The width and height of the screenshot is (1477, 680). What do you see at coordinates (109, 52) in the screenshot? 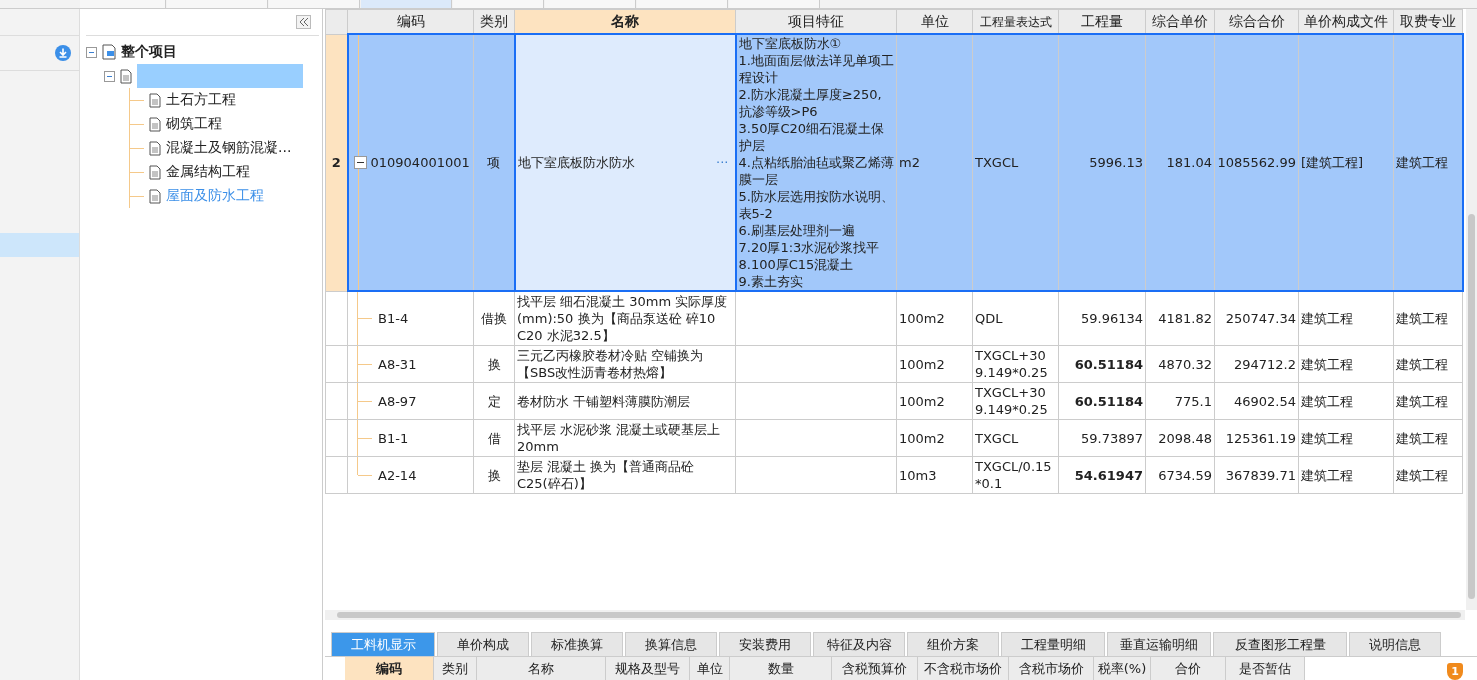
I see `project-icon` at bounding box center [109, 52].